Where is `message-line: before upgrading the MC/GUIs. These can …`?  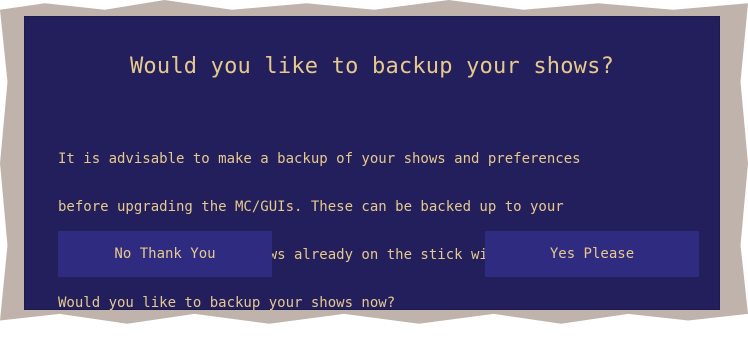 message-line: before upgrading the MC/GUIs. These can … is located at coordinates (311, 207).